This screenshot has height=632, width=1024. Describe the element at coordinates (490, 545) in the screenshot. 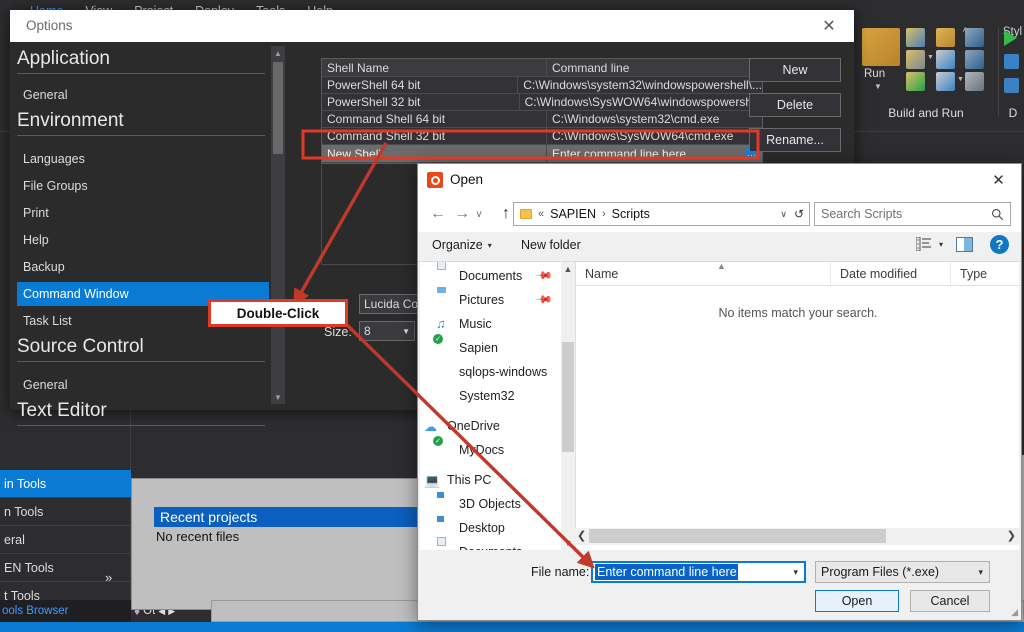

I see `nav-pane-item-documents-pc: Documents` at that location.